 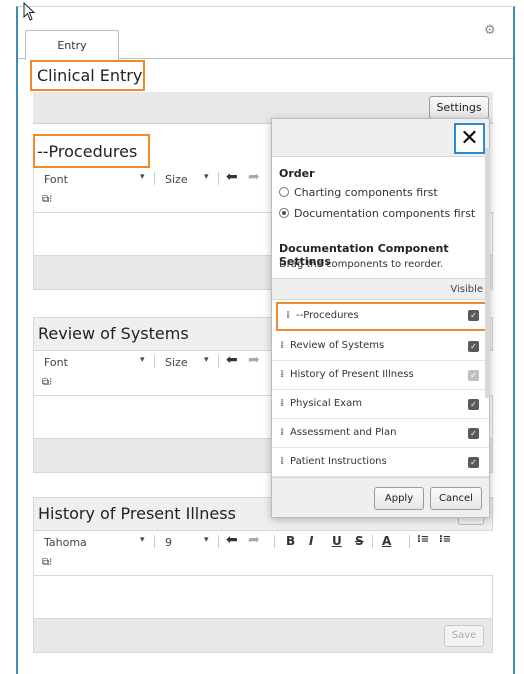 I want to click on numbered-list-button: ⁝≡, so click(x=423, y=539).